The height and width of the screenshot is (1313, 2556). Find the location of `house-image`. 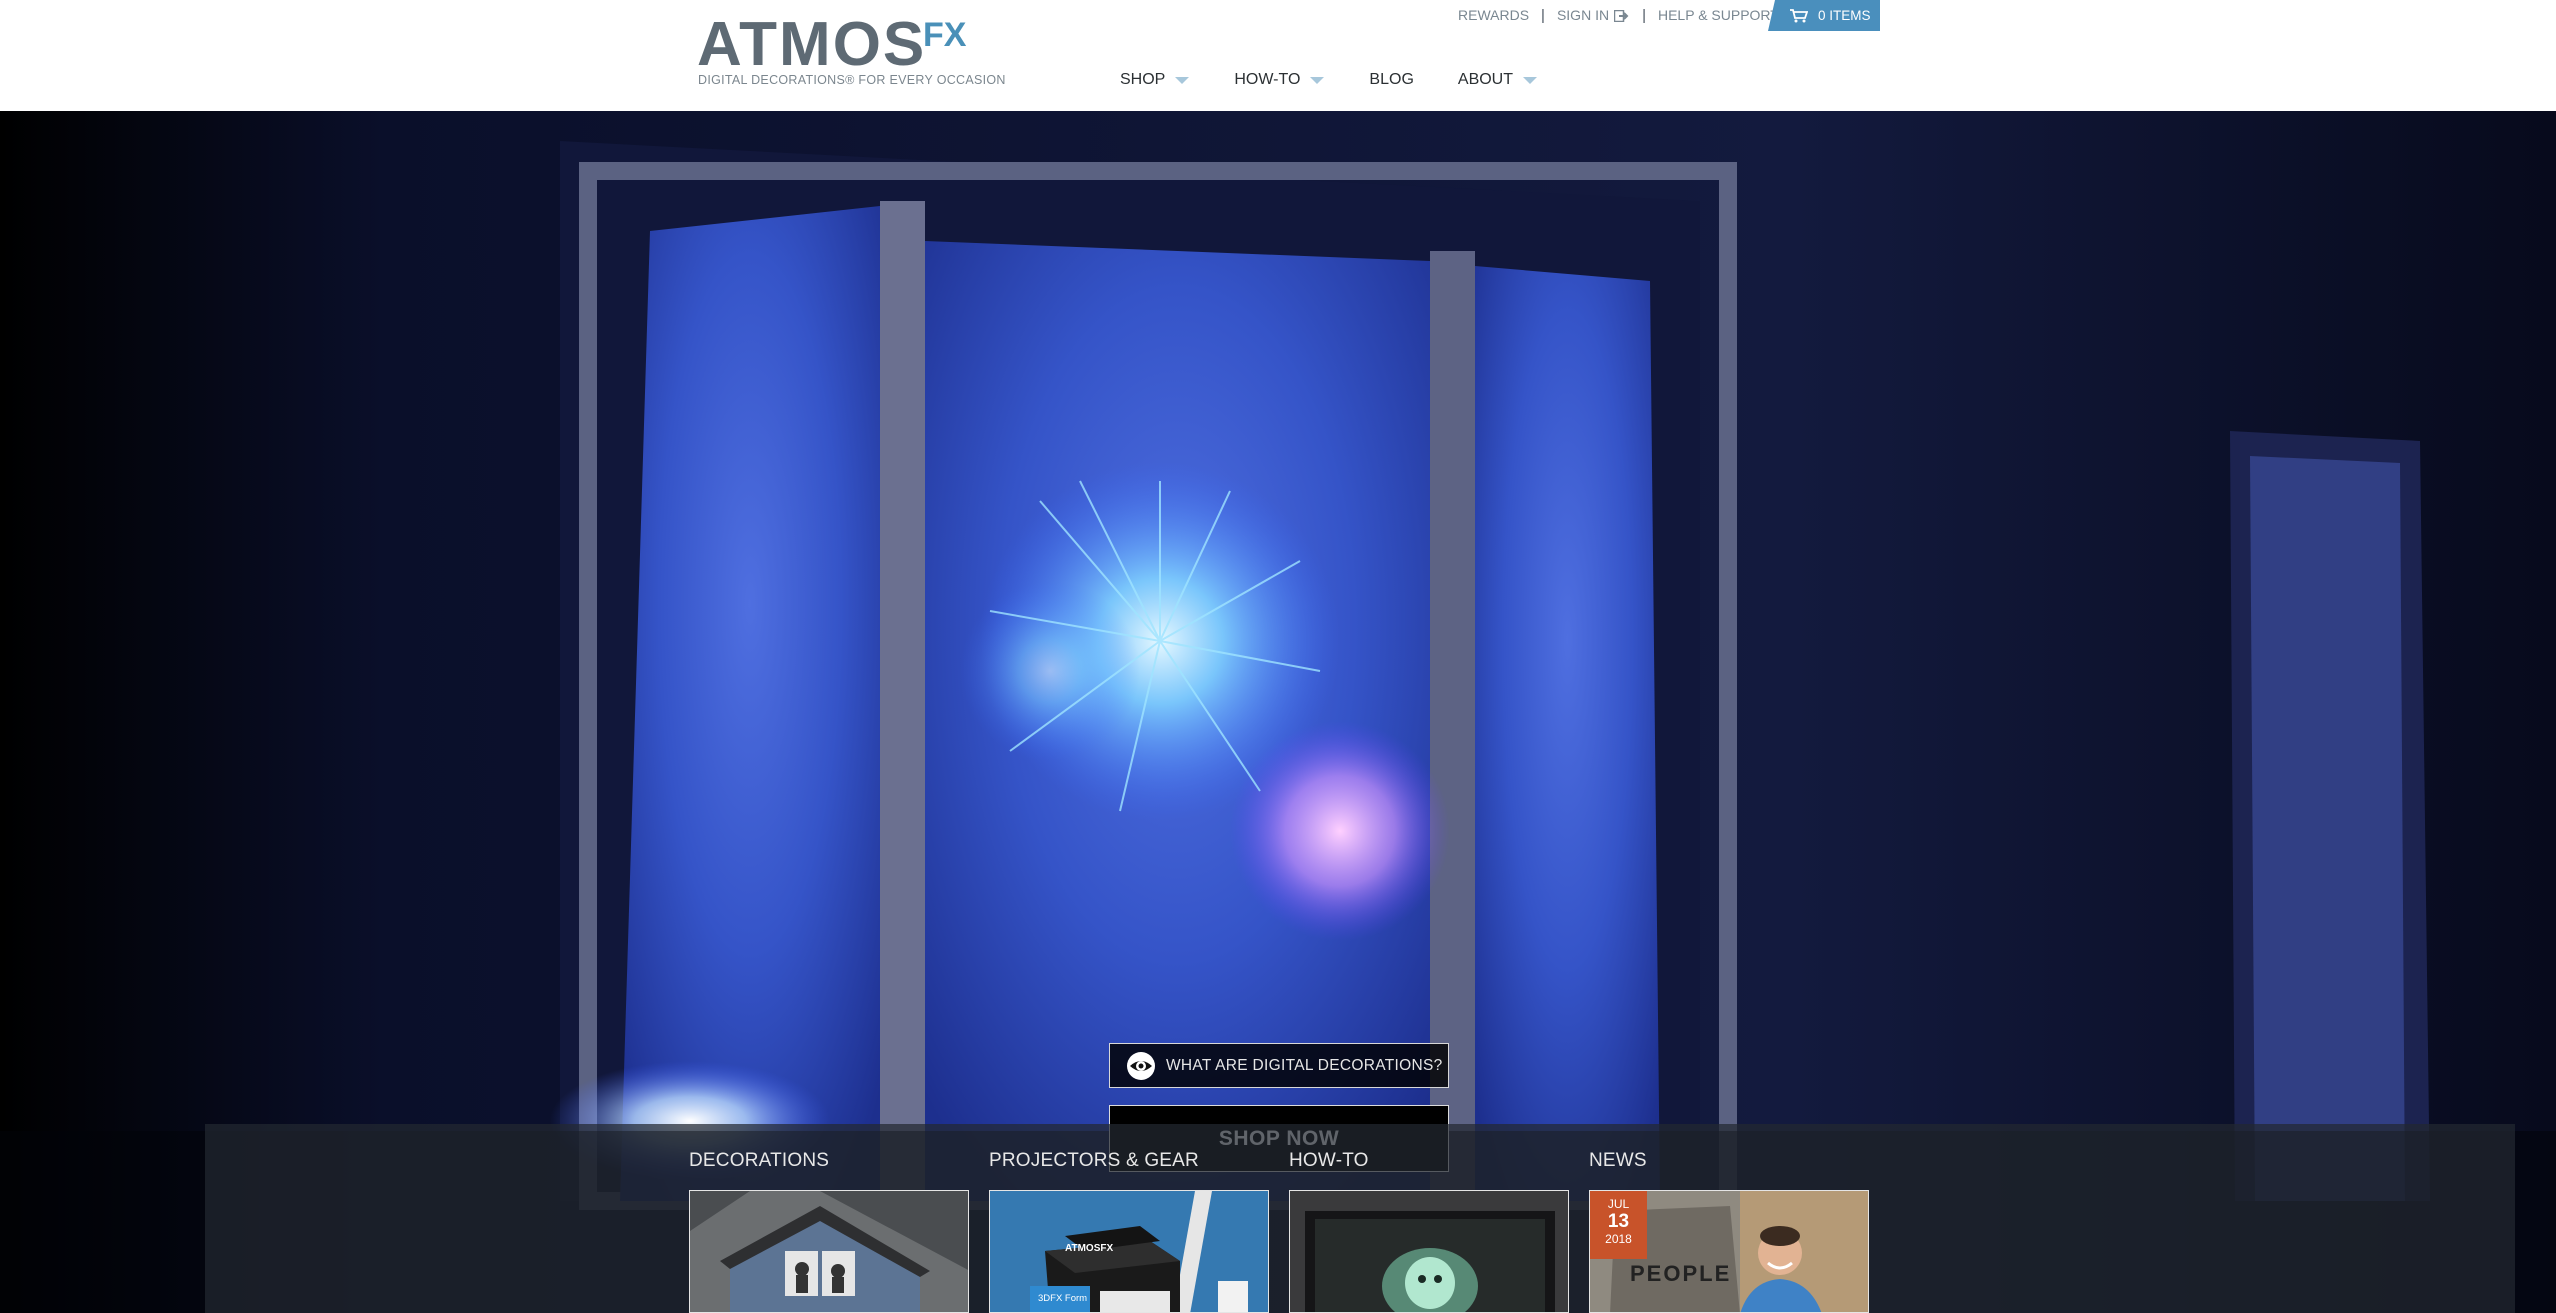

house-image is located at coordinates (829, 1251).